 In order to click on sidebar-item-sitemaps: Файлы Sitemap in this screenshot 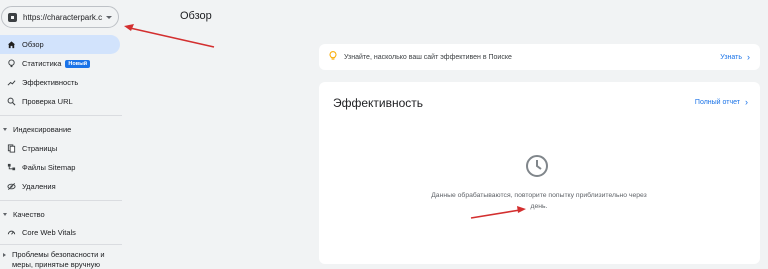, I will do `click(60, 167)`.